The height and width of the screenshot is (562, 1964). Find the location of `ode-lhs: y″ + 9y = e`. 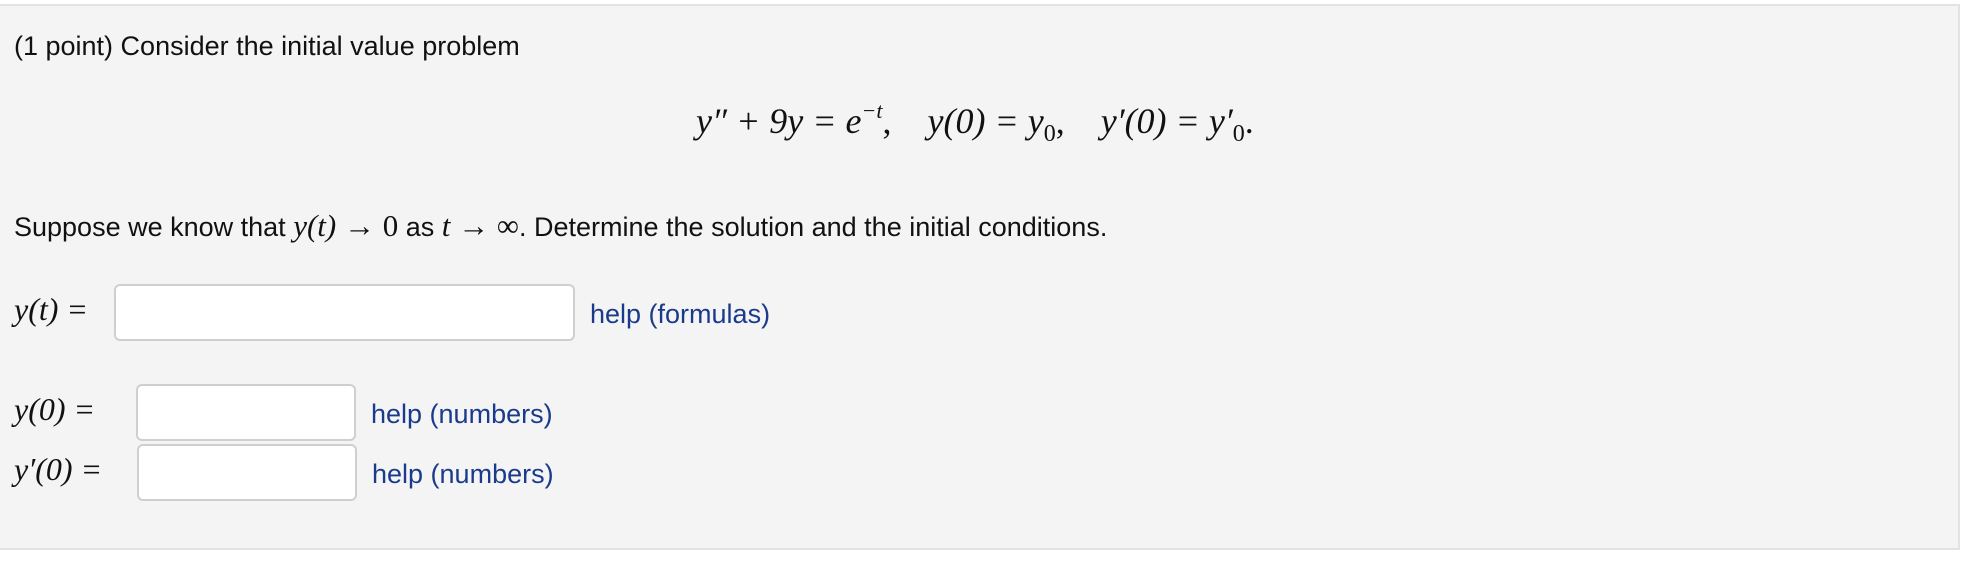

ode-lhs: y″ + 9y = e is located at coordinates (779, 121).